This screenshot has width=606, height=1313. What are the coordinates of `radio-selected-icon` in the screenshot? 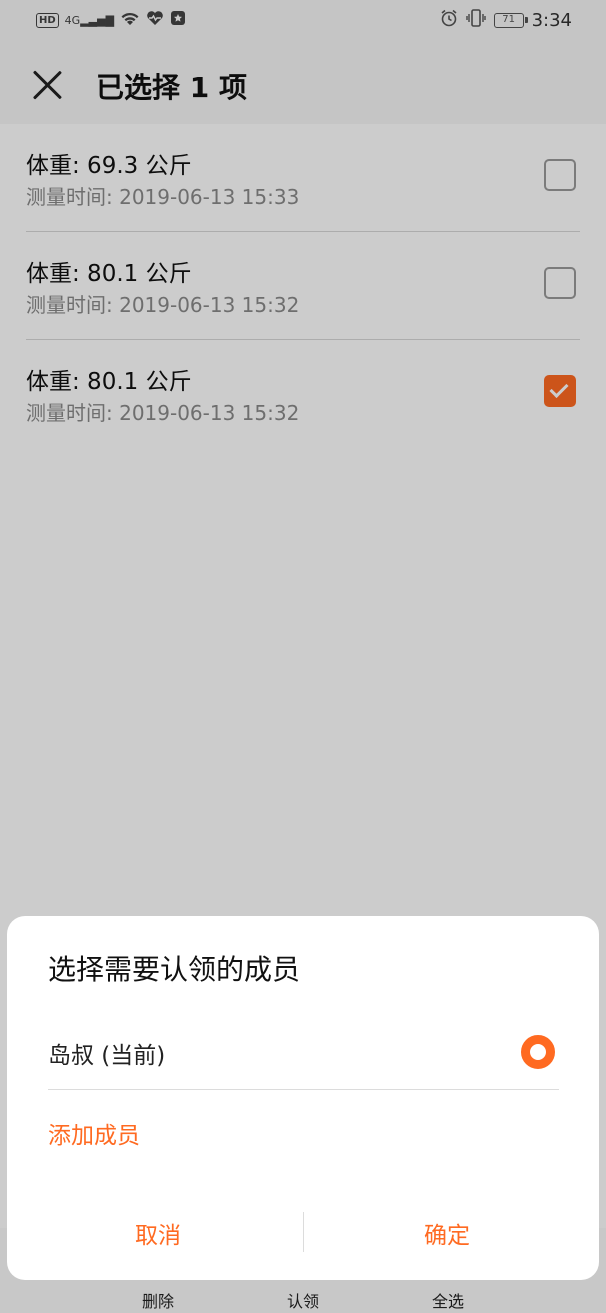 It's located at (538, 1052).